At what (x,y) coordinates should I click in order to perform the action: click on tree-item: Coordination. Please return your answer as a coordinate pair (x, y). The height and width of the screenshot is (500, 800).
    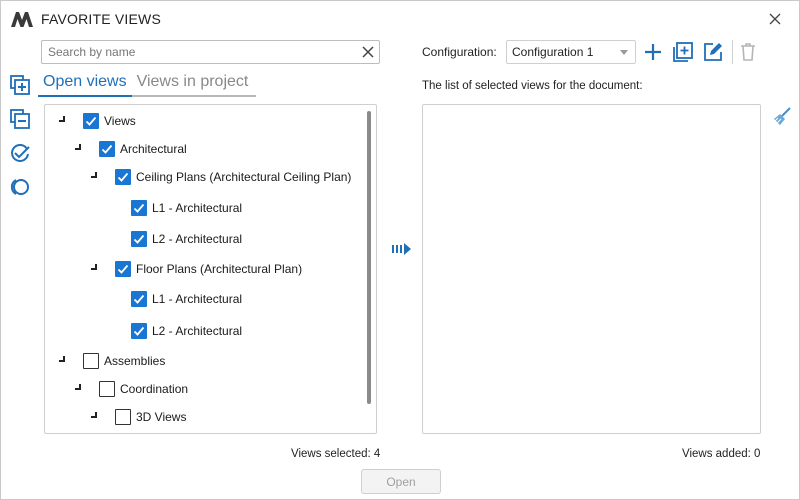
    Looking at the image, I should click on (132, 389).